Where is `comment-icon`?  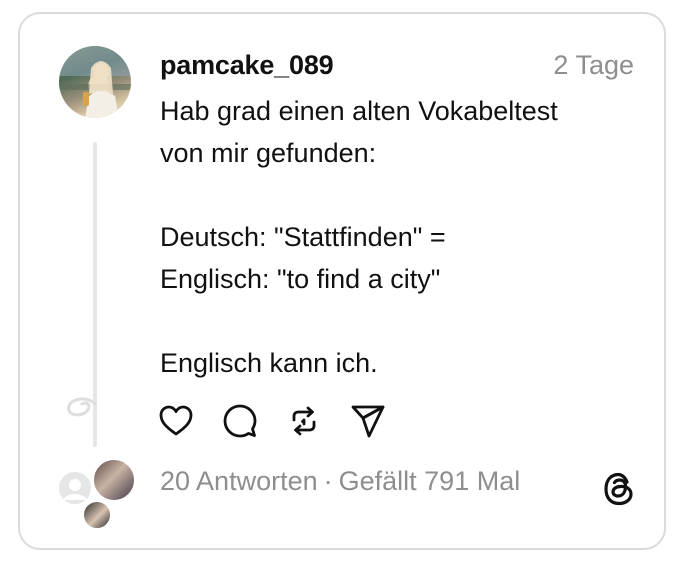
comment-icon is located at coordinates (240, 421).